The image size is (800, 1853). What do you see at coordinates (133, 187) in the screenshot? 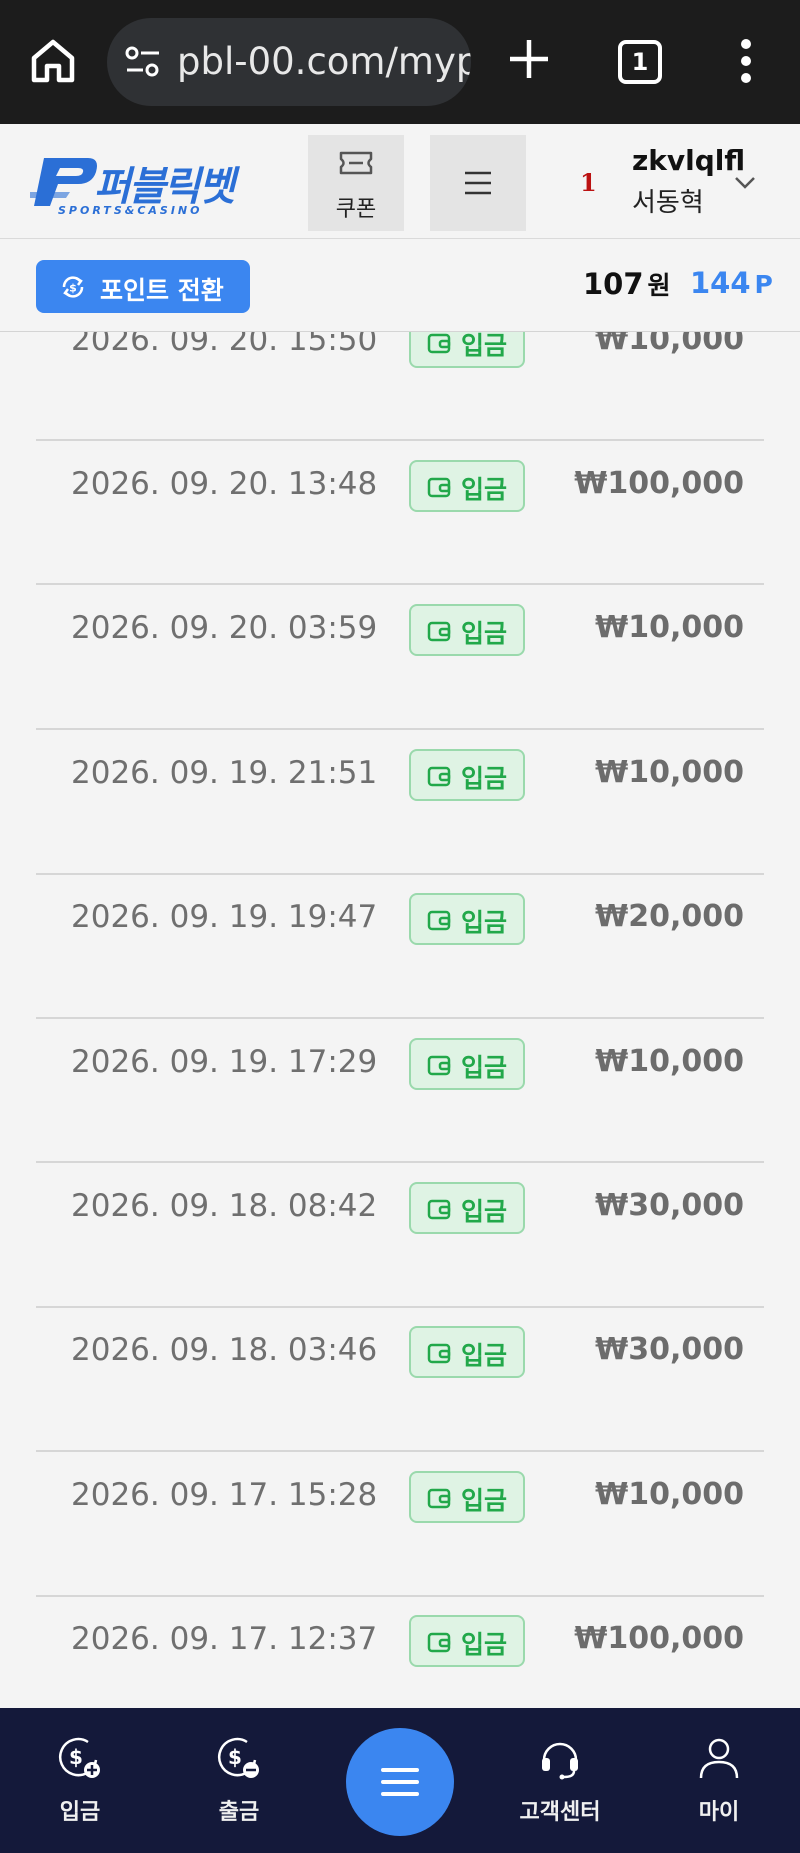
I see `brand-logo: 퍼블릭벳 SPORTS&CASINO` at bounding box center [133, 187].